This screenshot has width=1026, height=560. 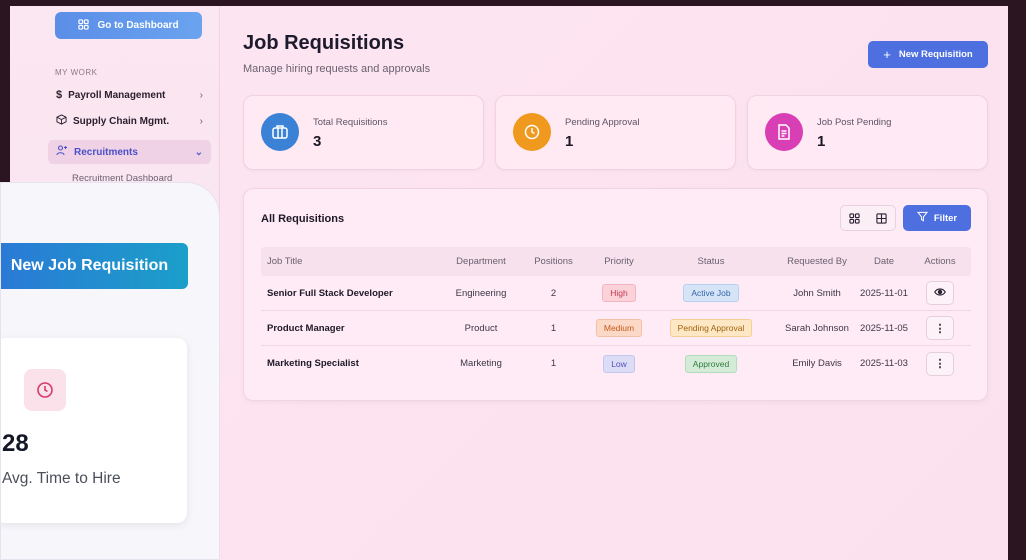 What do you see at coordinates (884, 293) in the screenshot?
I see `date: 2025-11-01` at bounding box center [884, 293].